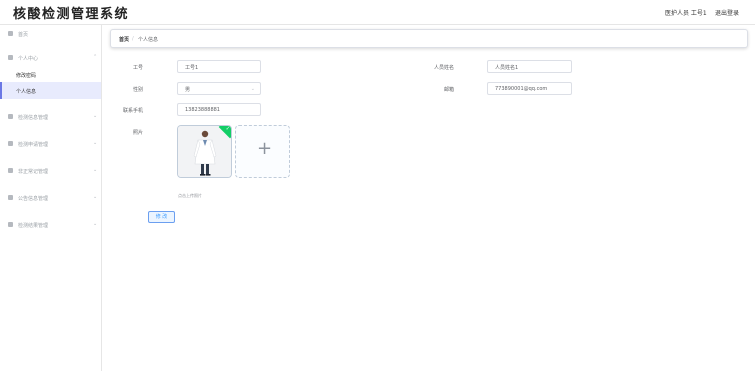 The width and height of the screenshot is (755, 371). I want to click on sidebar-item-label: 检测信息管理, so click(33, 118).